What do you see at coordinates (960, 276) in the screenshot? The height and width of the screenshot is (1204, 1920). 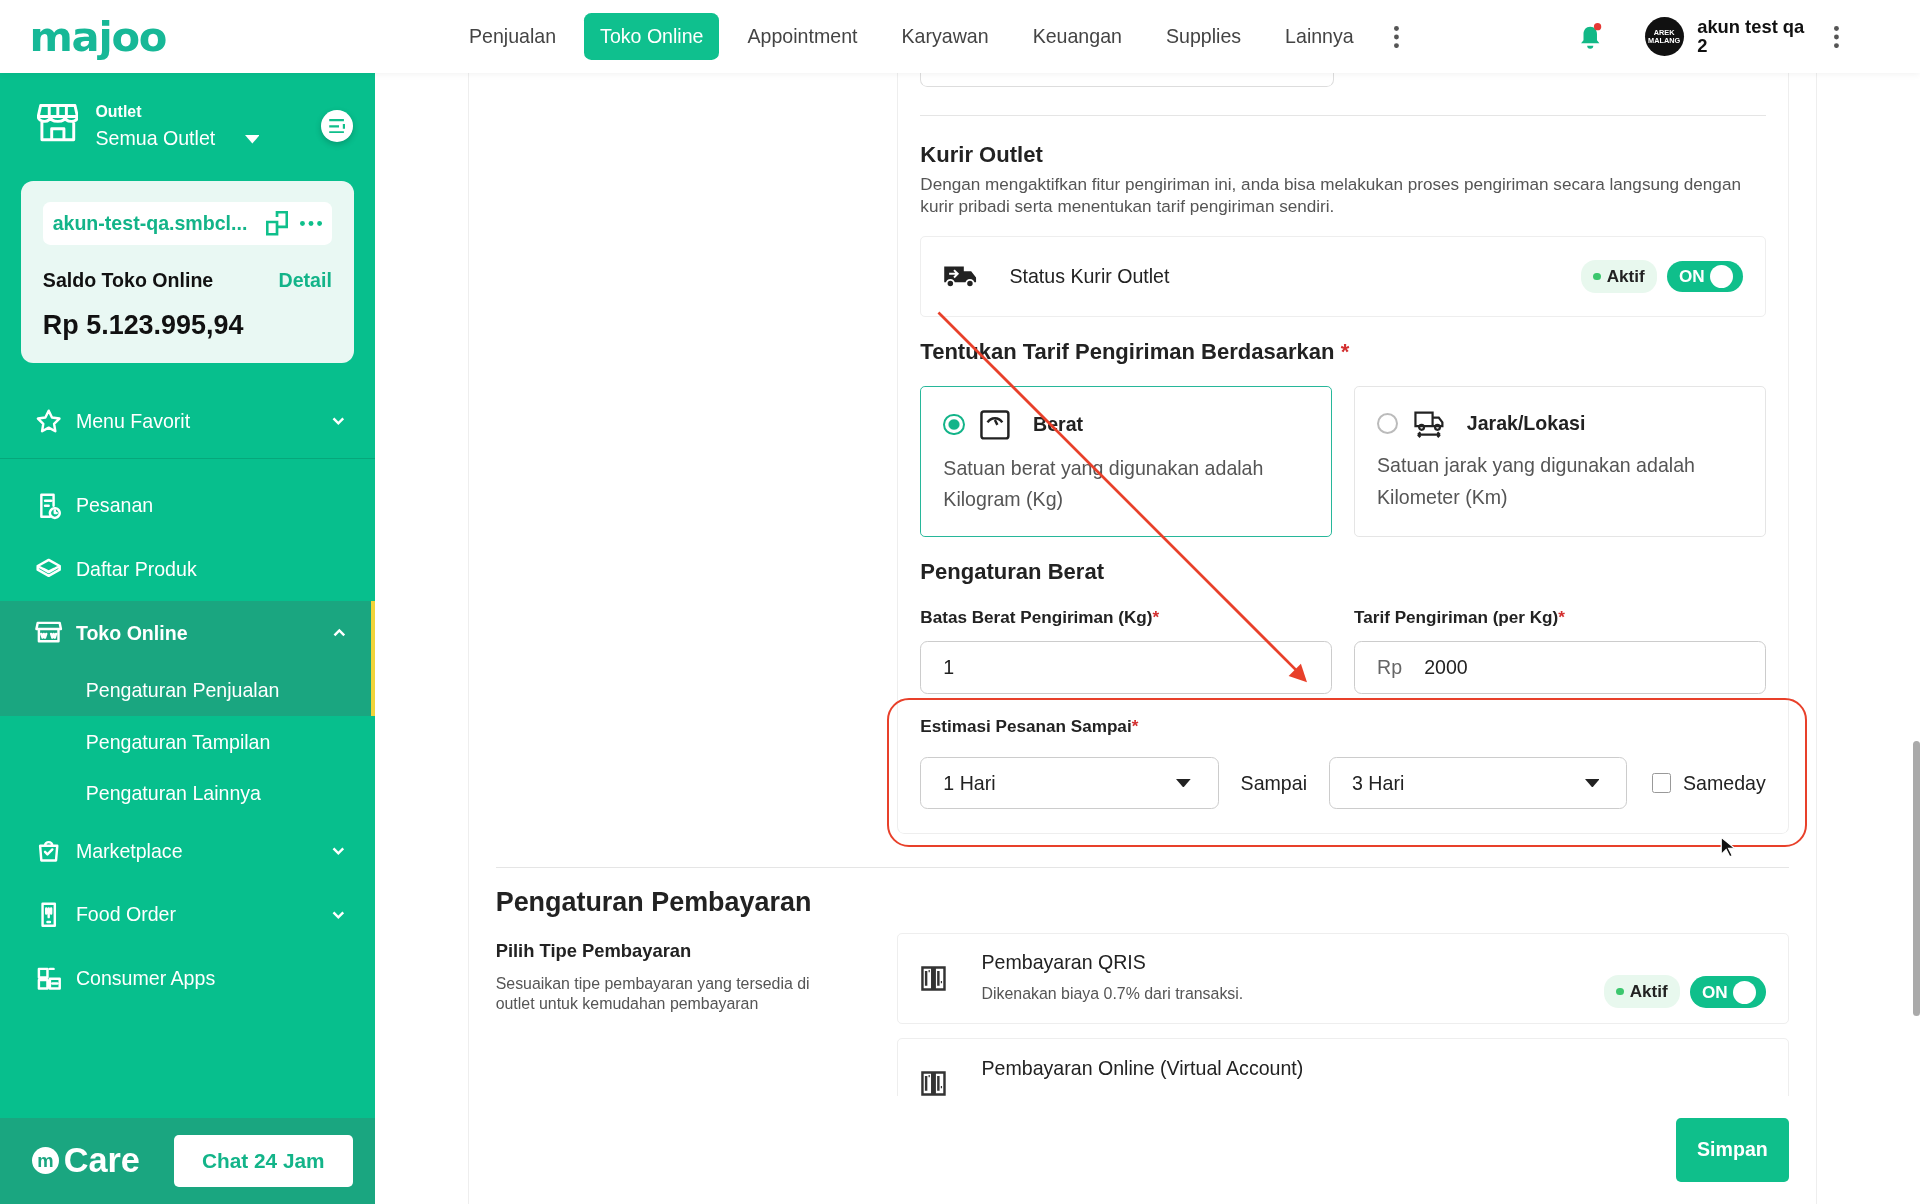 I see `truck-icon` at bounding box center [960, 276].